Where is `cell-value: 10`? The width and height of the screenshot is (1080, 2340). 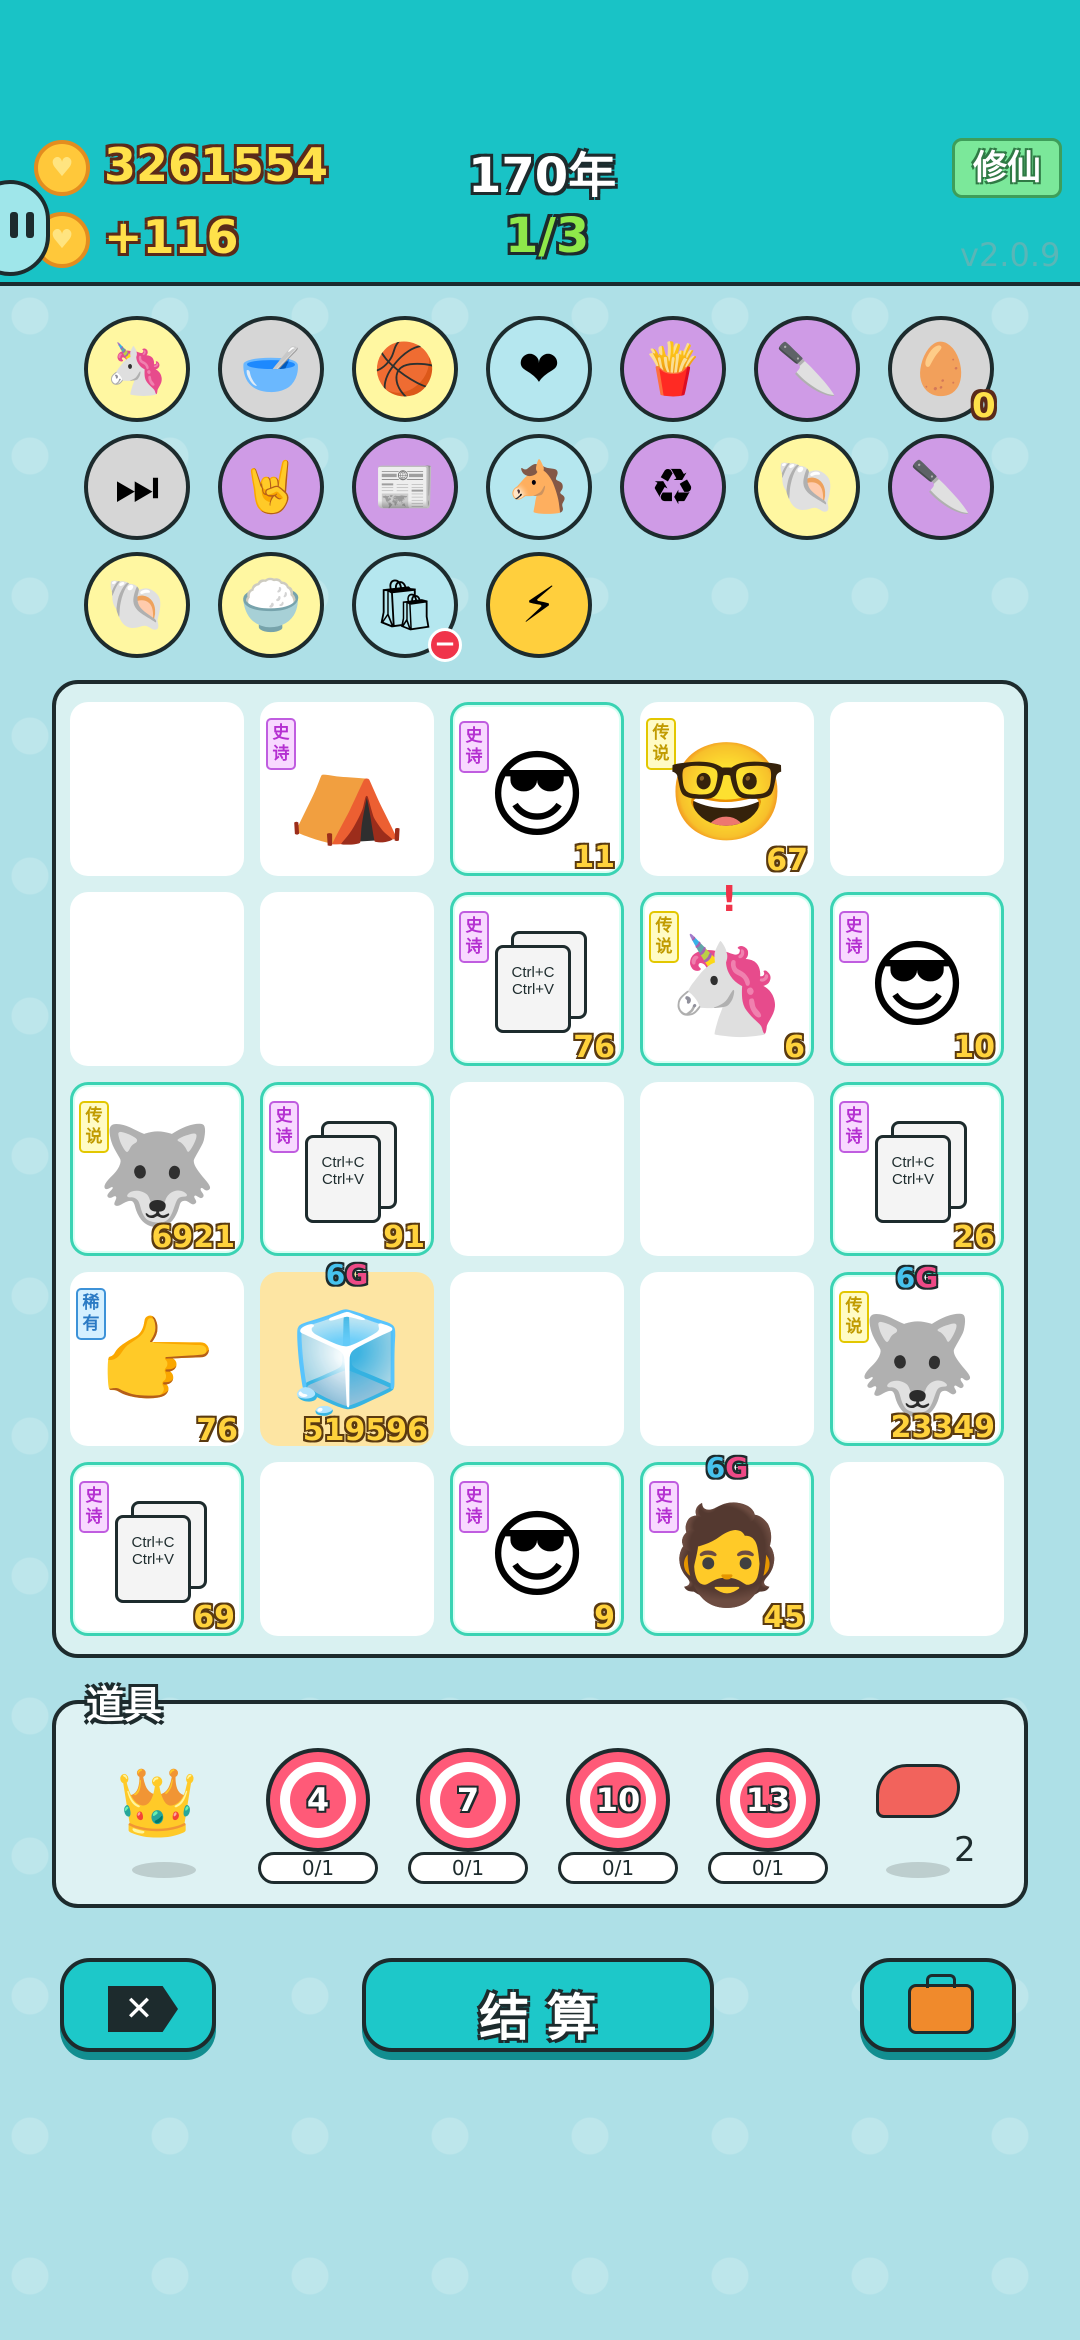
cell-value: 10 is located at coordinates (974, 1047).